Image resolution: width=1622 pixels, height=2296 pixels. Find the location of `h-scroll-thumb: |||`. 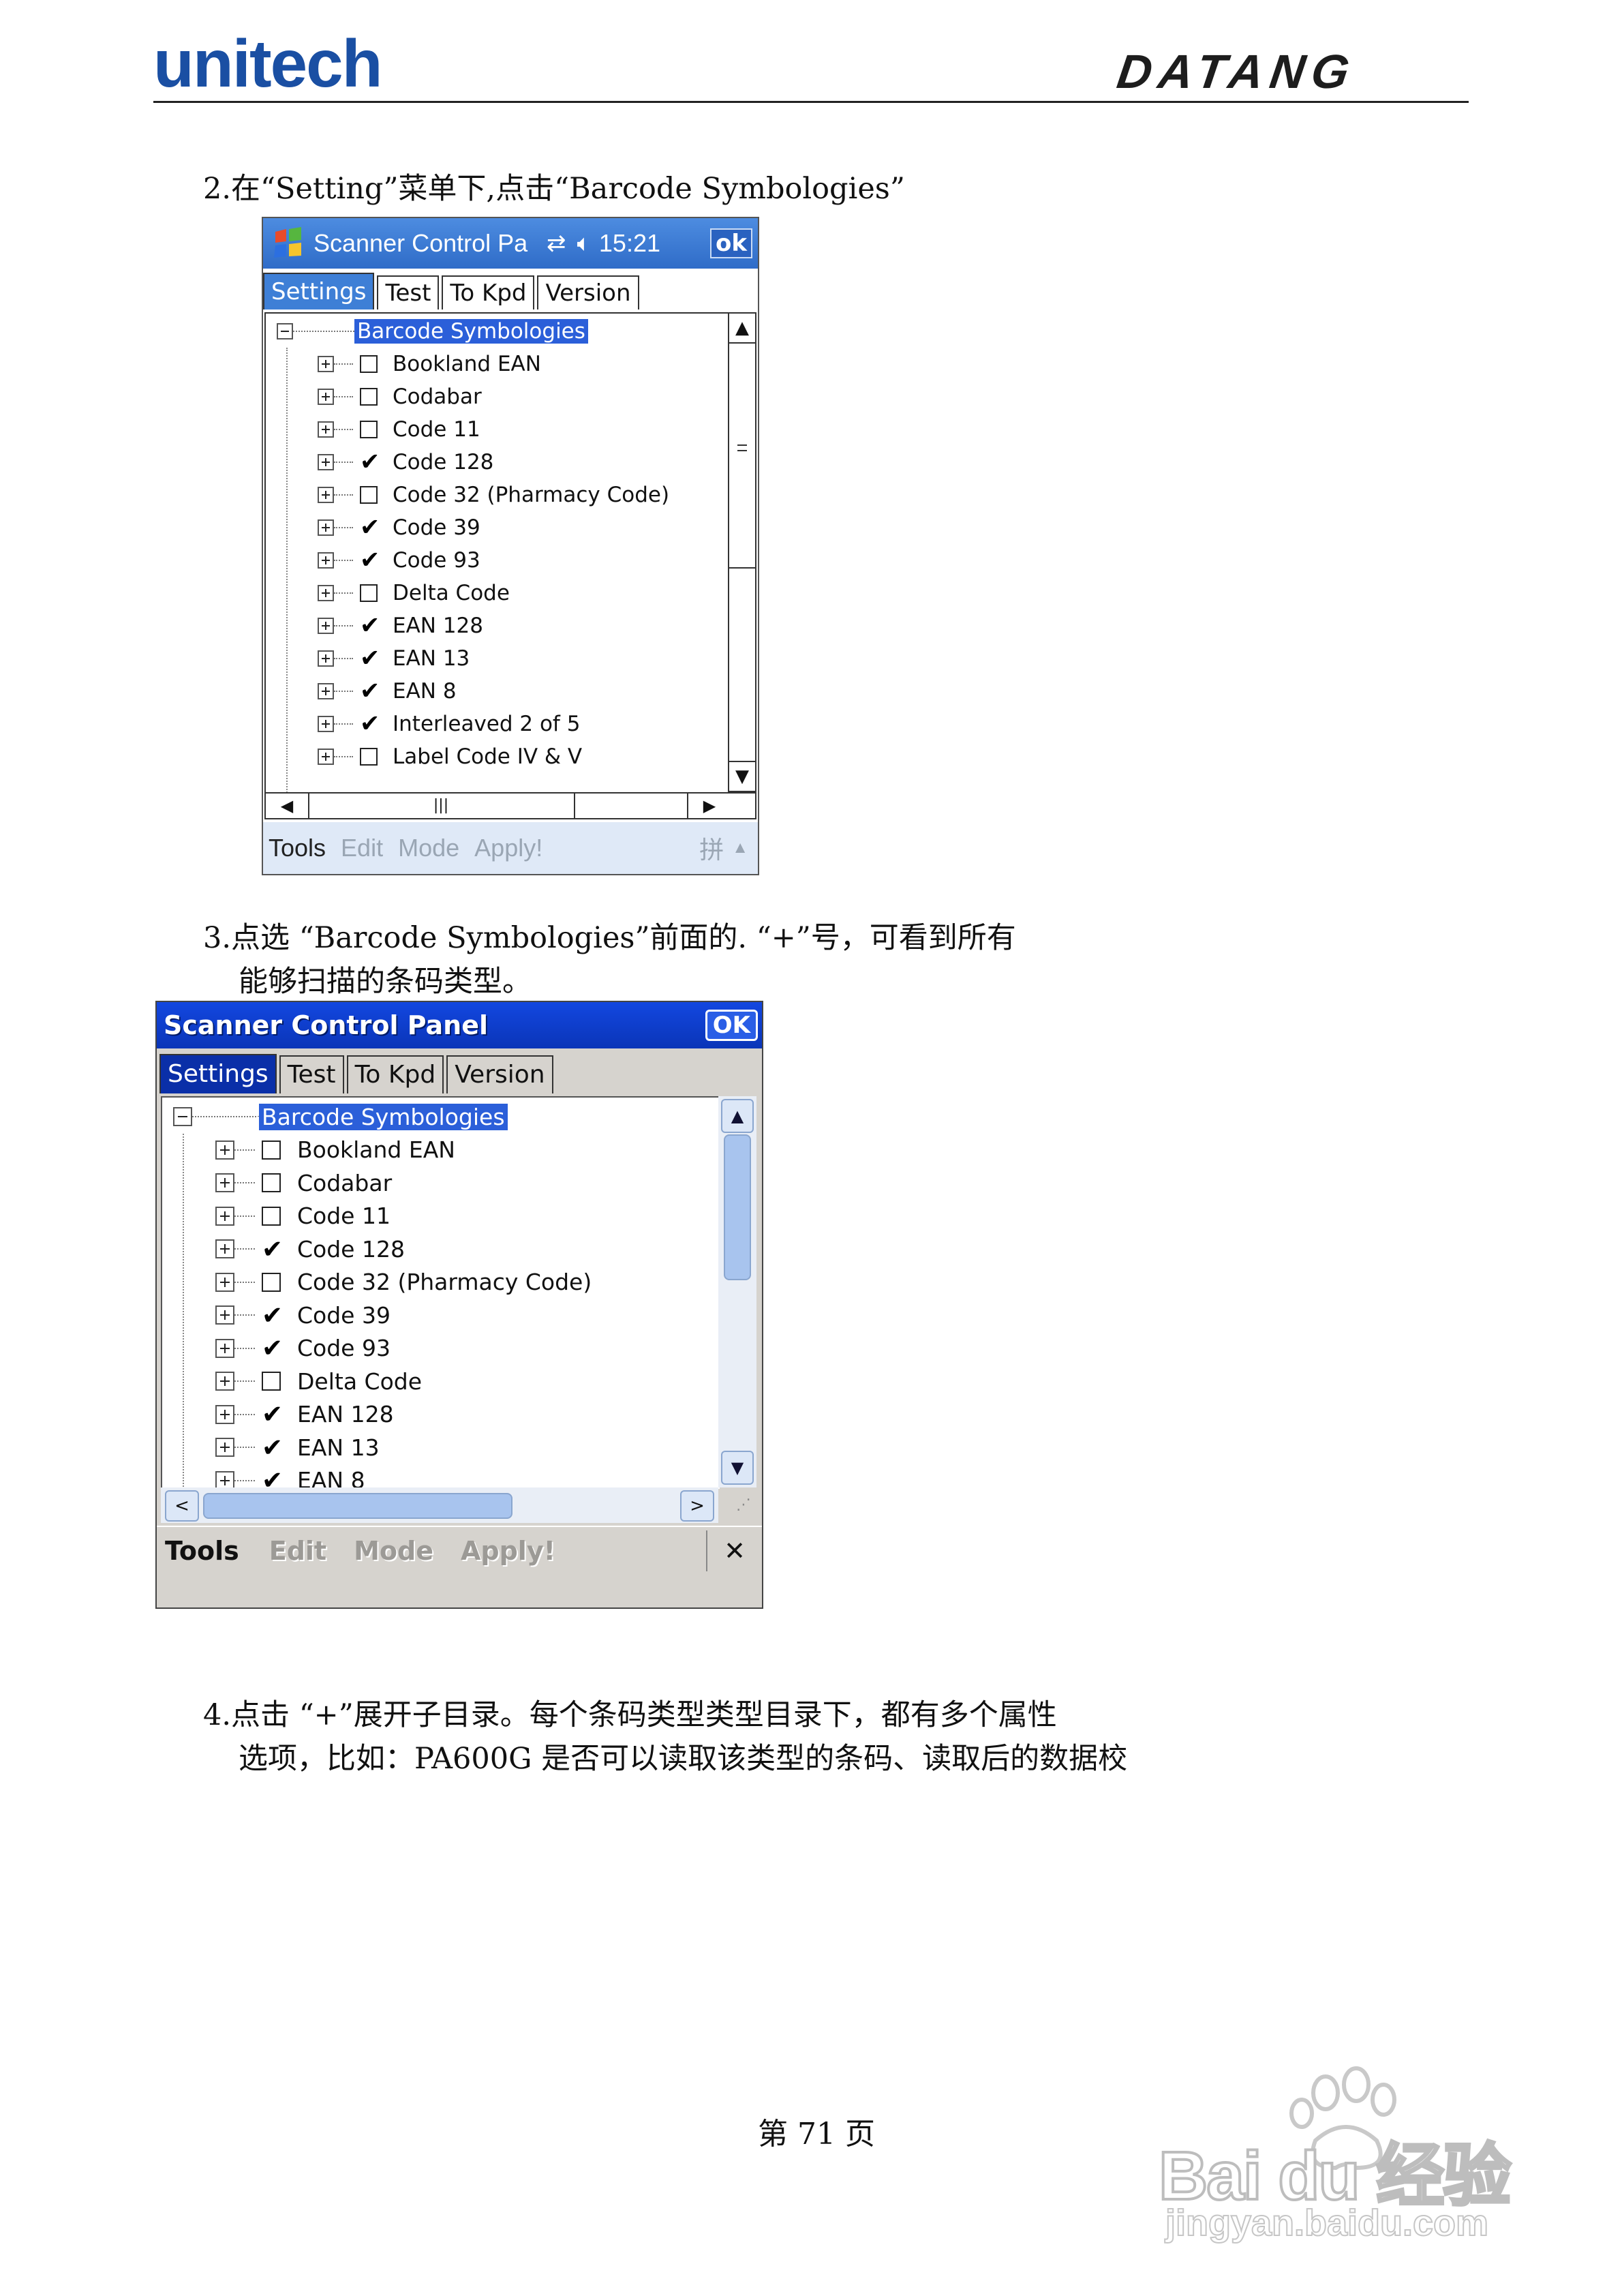

h-scroll-thumb: ||| is located at coordinates (441, 806).